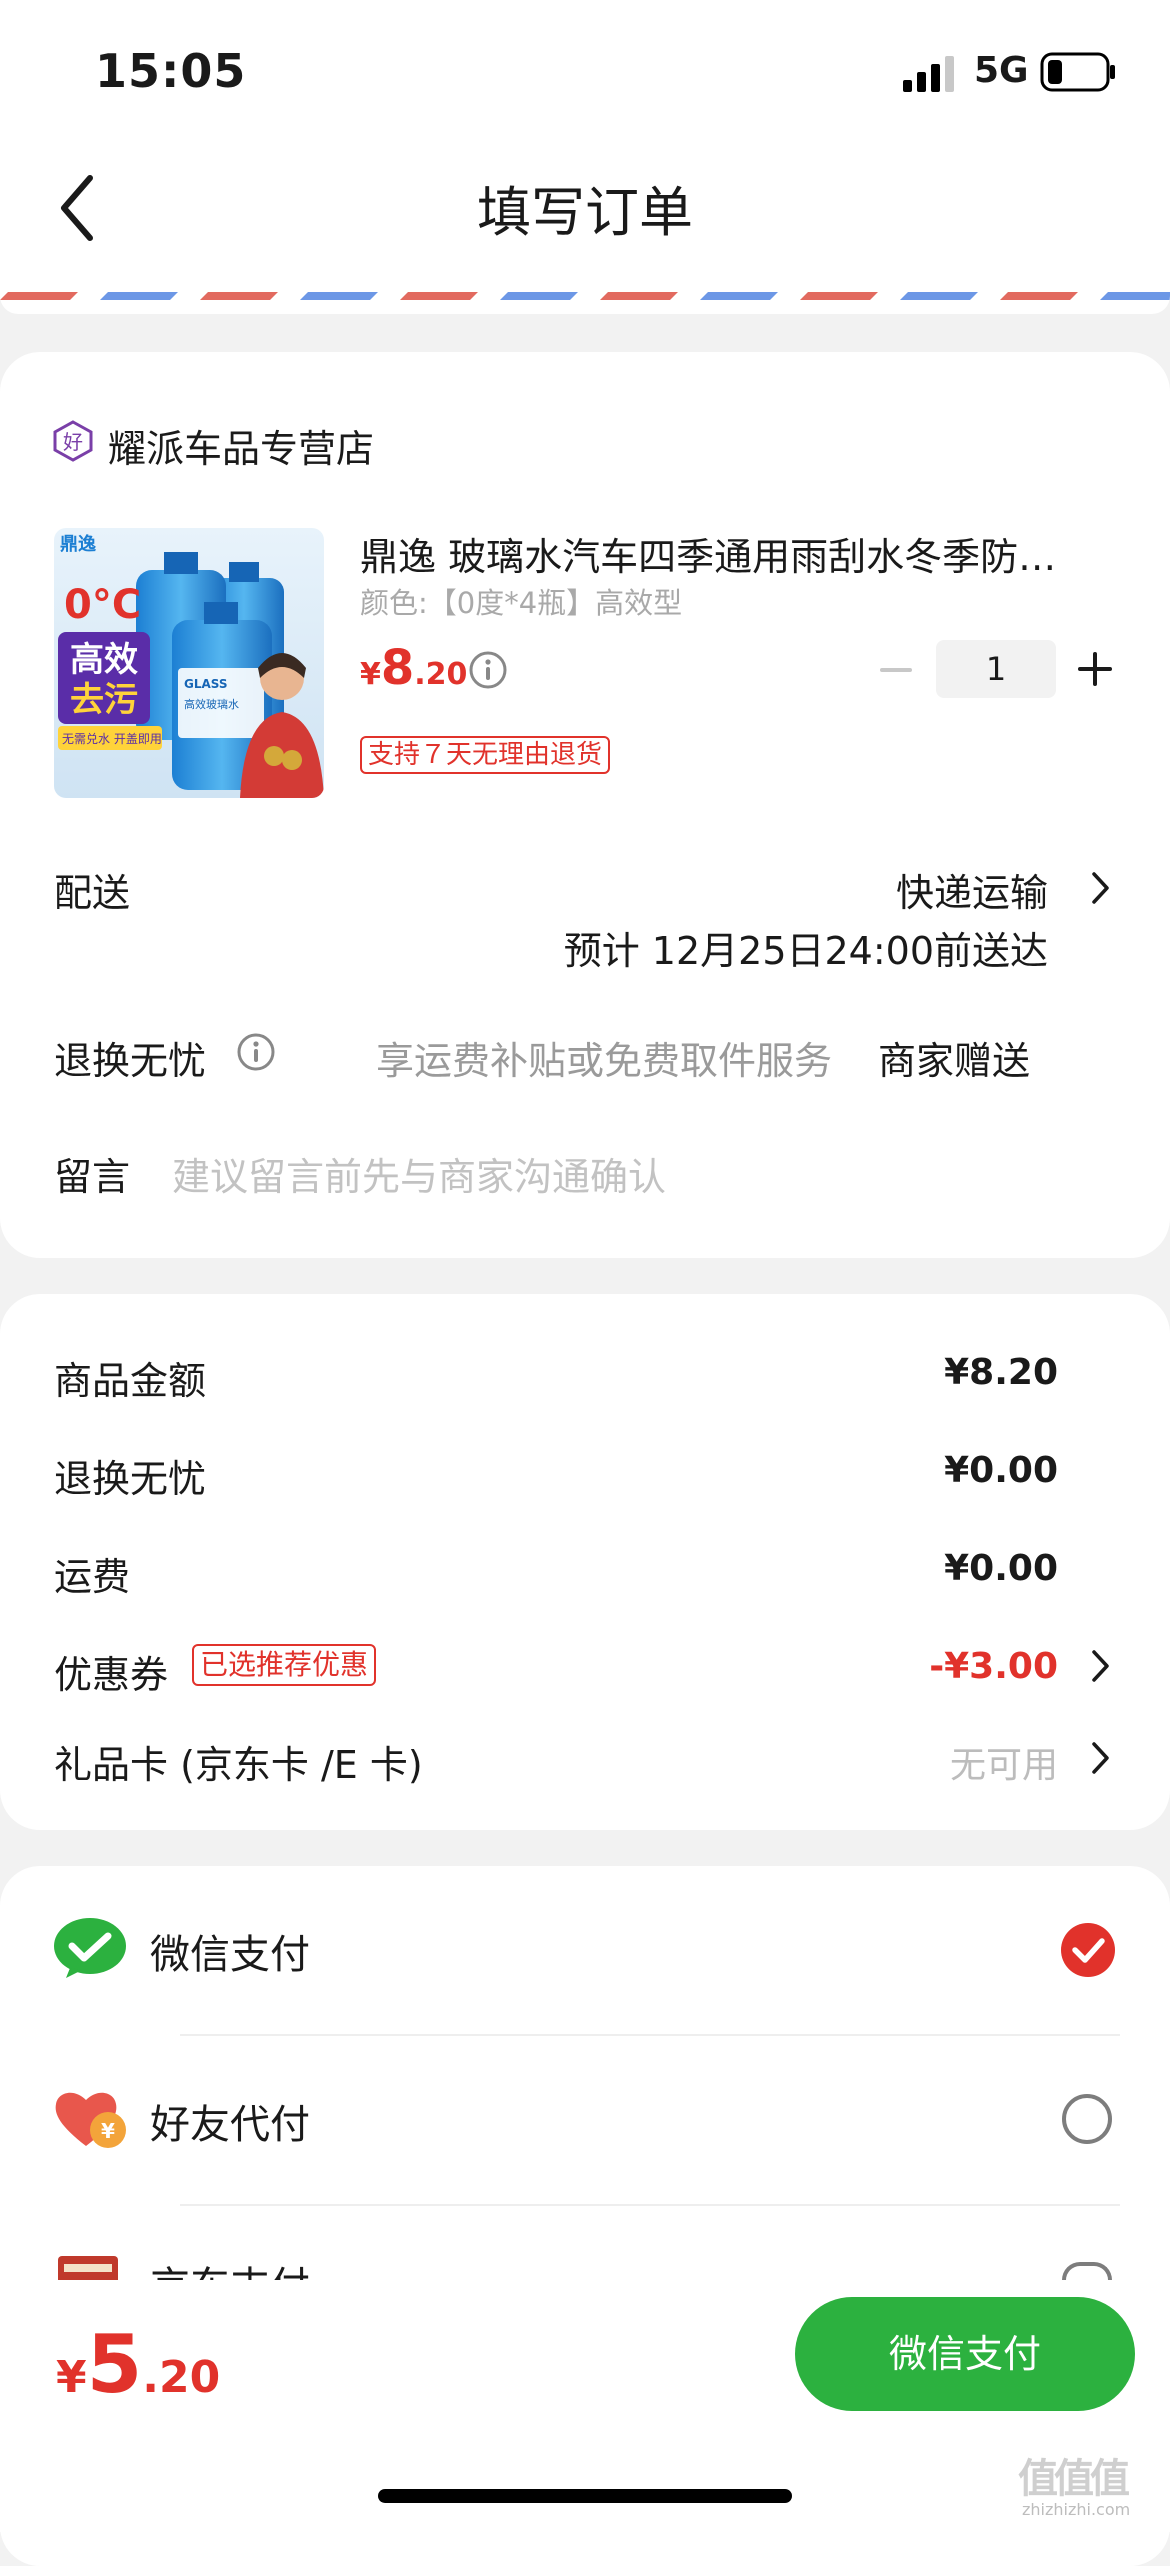  I want to click on brand-logo-text: 鼎逸, so click(78, 544).